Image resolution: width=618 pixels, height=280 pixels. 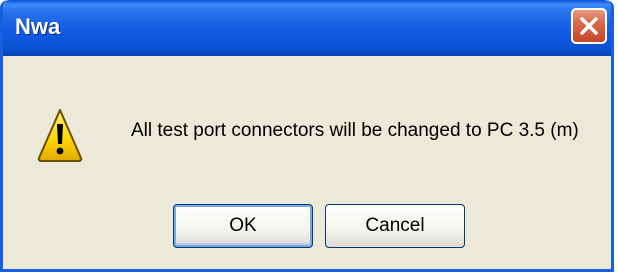 I want to click on warning-icon, so click(x=60, y=135).